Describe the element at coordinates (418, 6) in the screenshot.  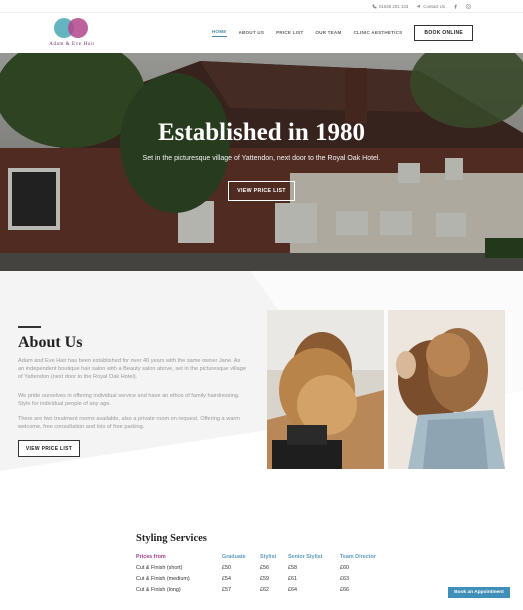
I see `send-icon` at that location.